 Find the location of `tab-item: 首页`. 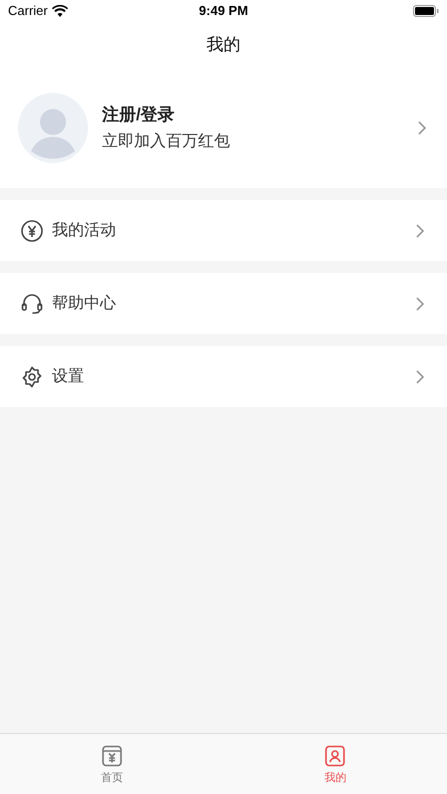

tab-item: 首页 is located at coordinates (112, 764).